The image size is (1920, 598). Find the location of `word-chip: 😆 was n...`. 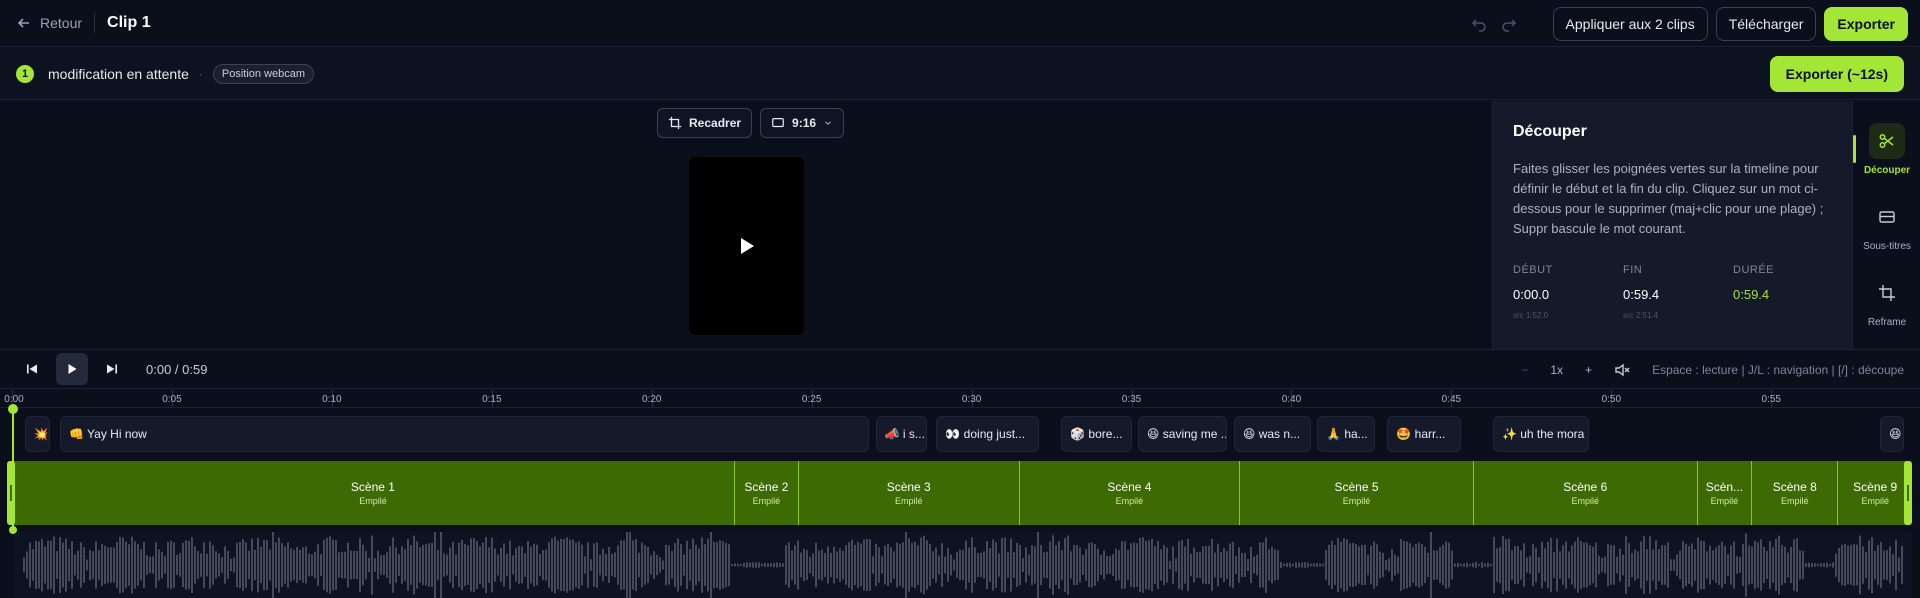

word-chip: 😆 was n... is located at coordinates (1272, 434).